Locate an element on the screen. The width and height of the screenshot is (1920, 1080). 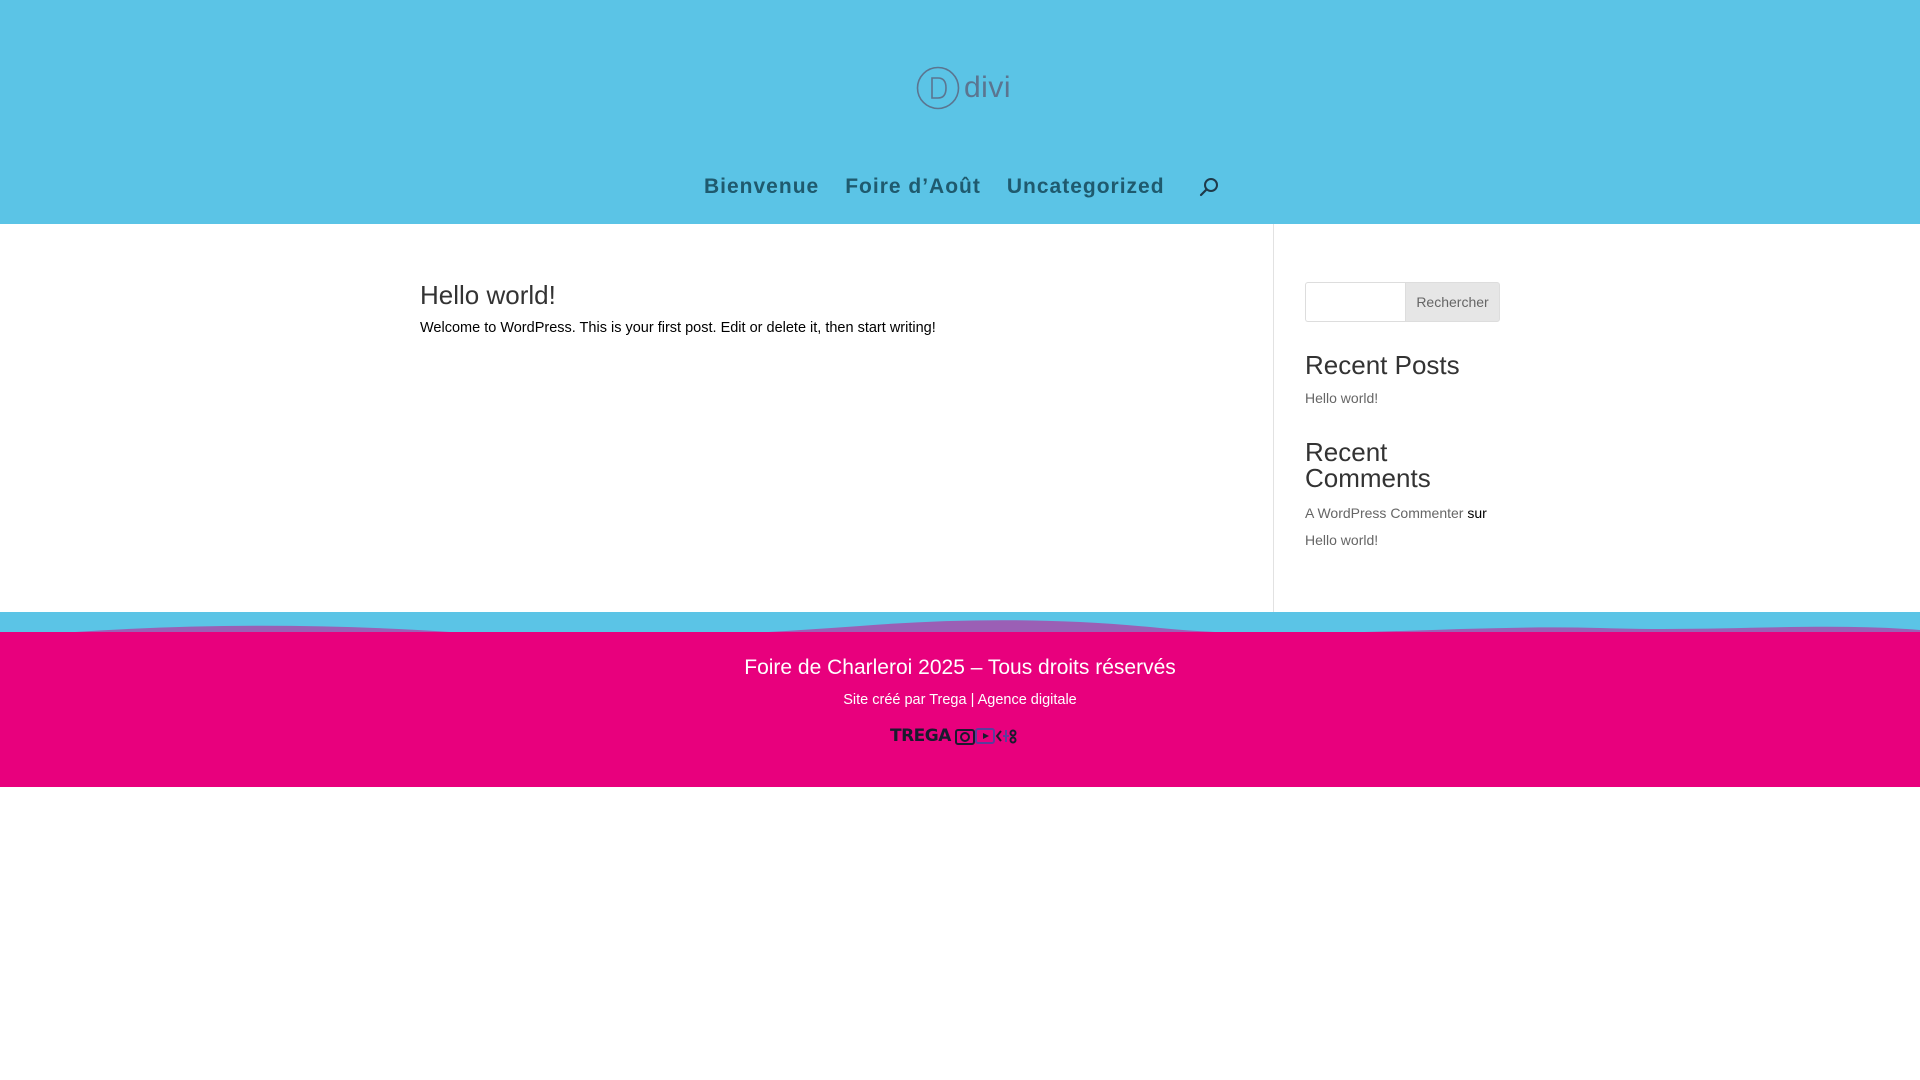
nav-item-foire-daout: Foire d’Août is located at coordinates (913, 187).